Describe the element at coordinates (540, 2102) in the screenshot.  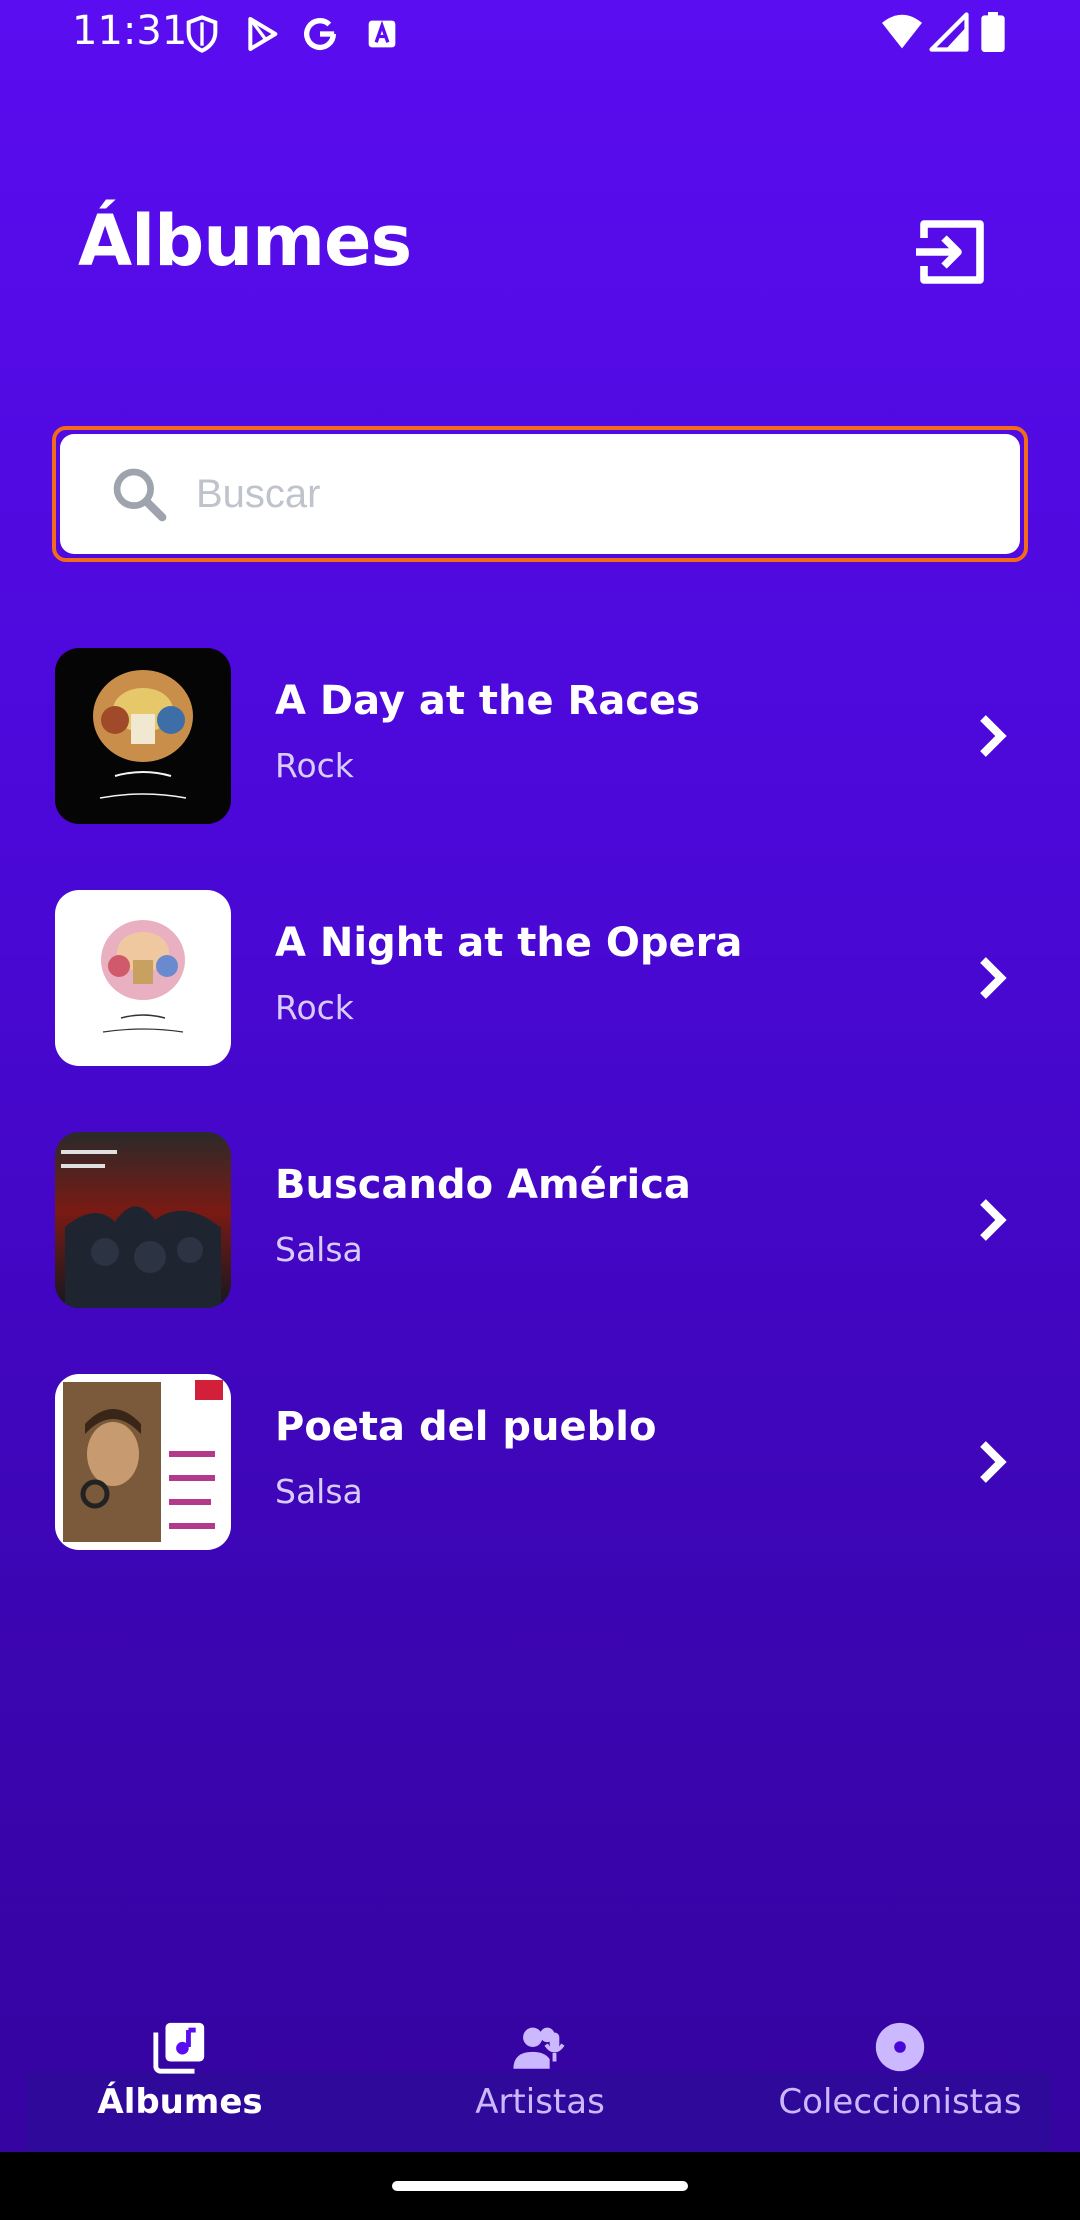
I see `nav-label-artists: Artistas` at that location.